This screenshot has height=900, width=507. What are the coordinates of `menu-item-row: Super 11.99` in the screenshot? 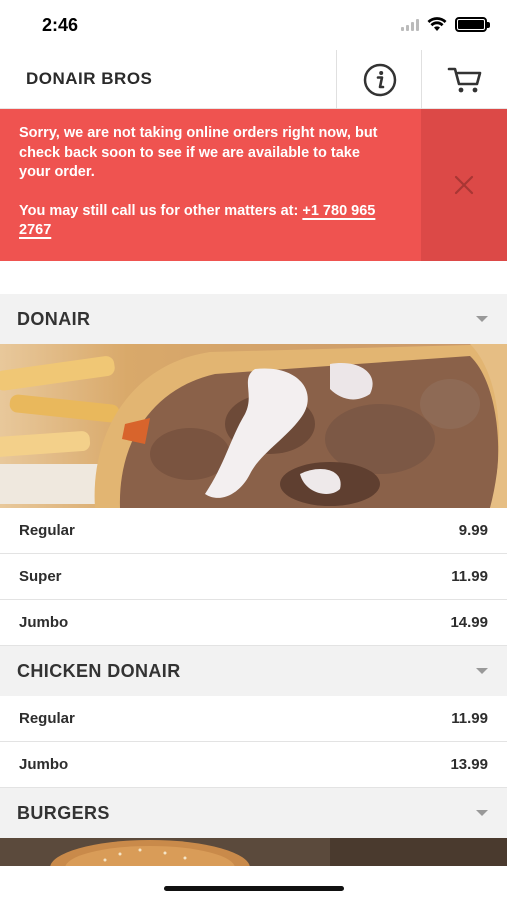 It's located at (253, 577).